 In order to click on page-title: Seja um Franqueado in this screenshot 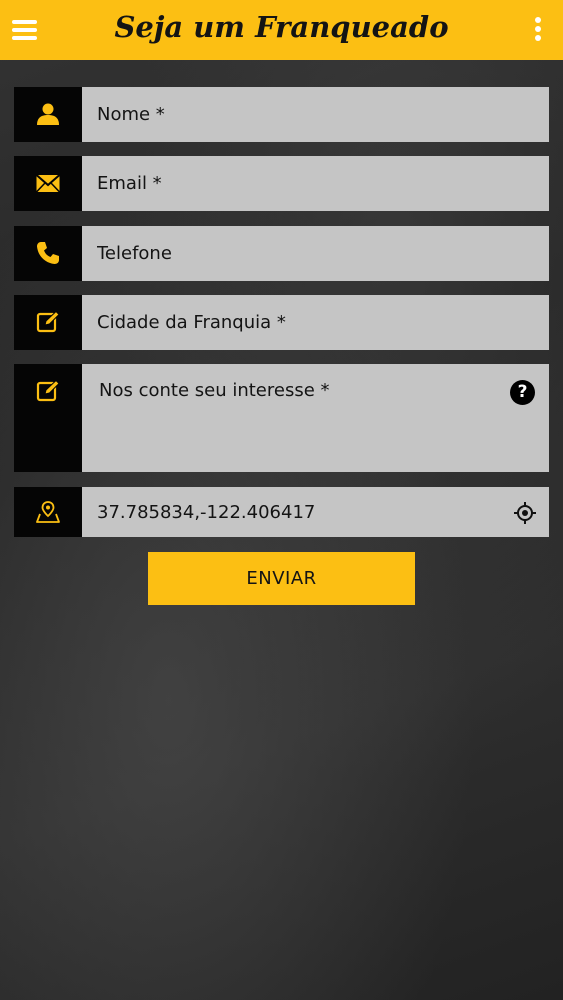, I will do `click(281, 27)`.